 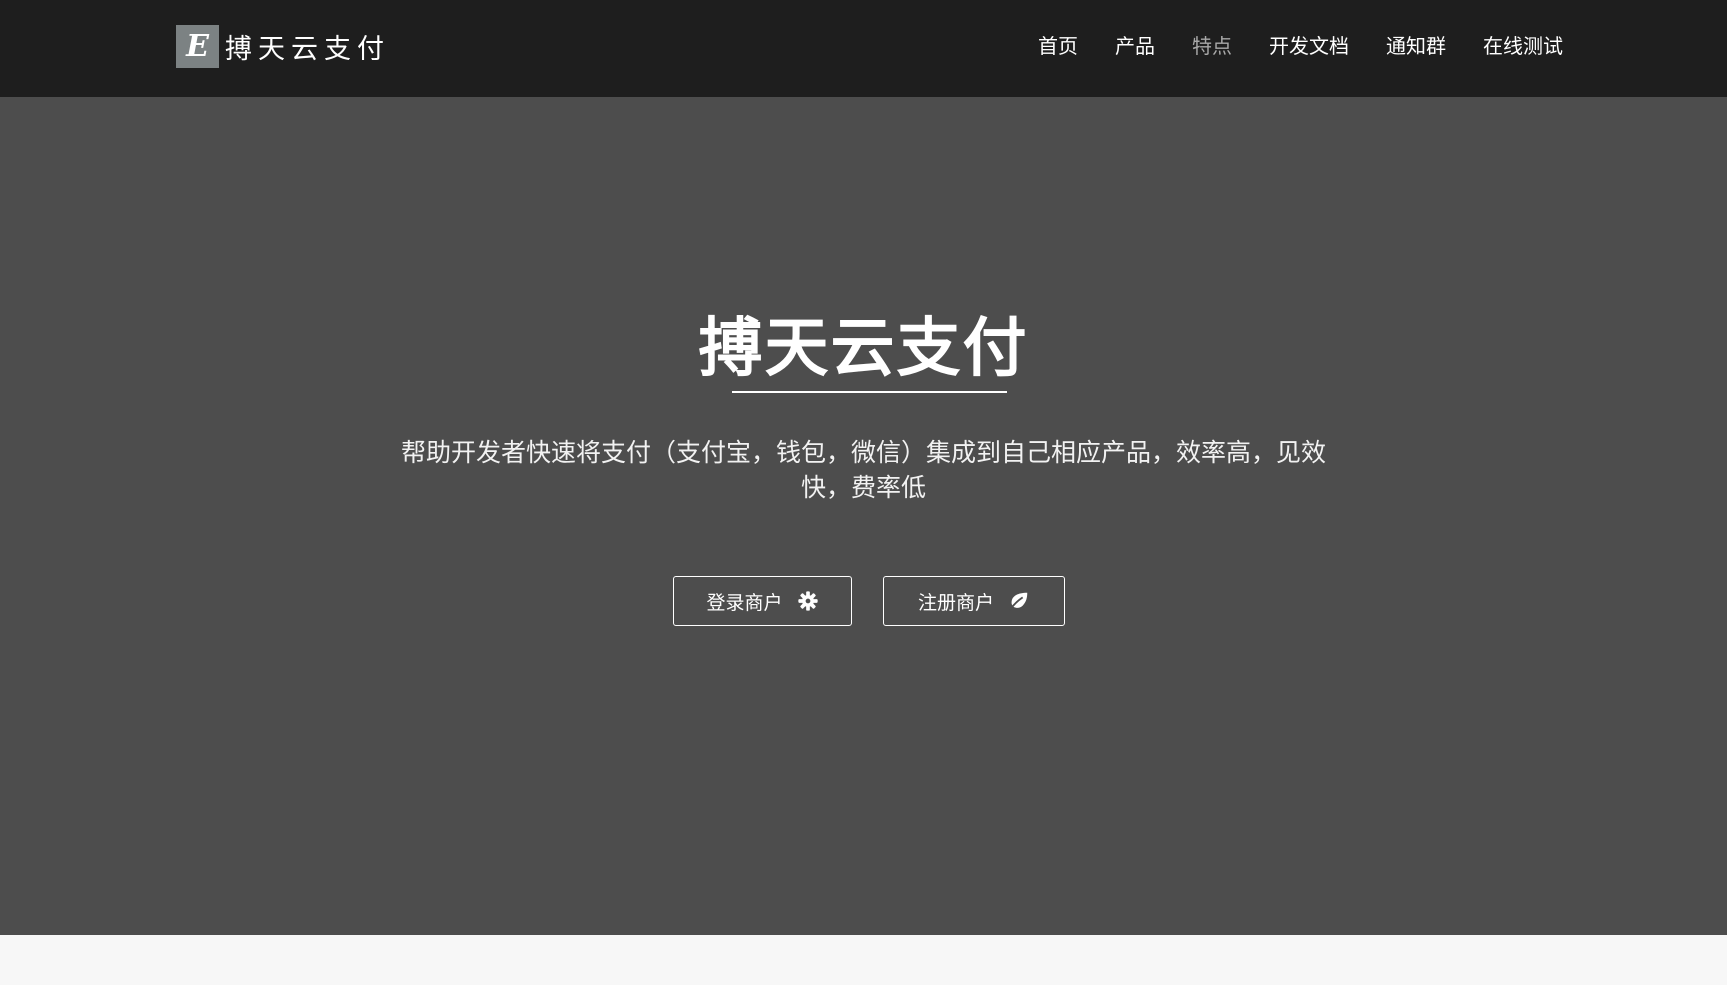 What do you see at coordinates (1058, 46) in the screenshot?
I see `nav-item-home: 首页` at bounding box center [1058, 46].